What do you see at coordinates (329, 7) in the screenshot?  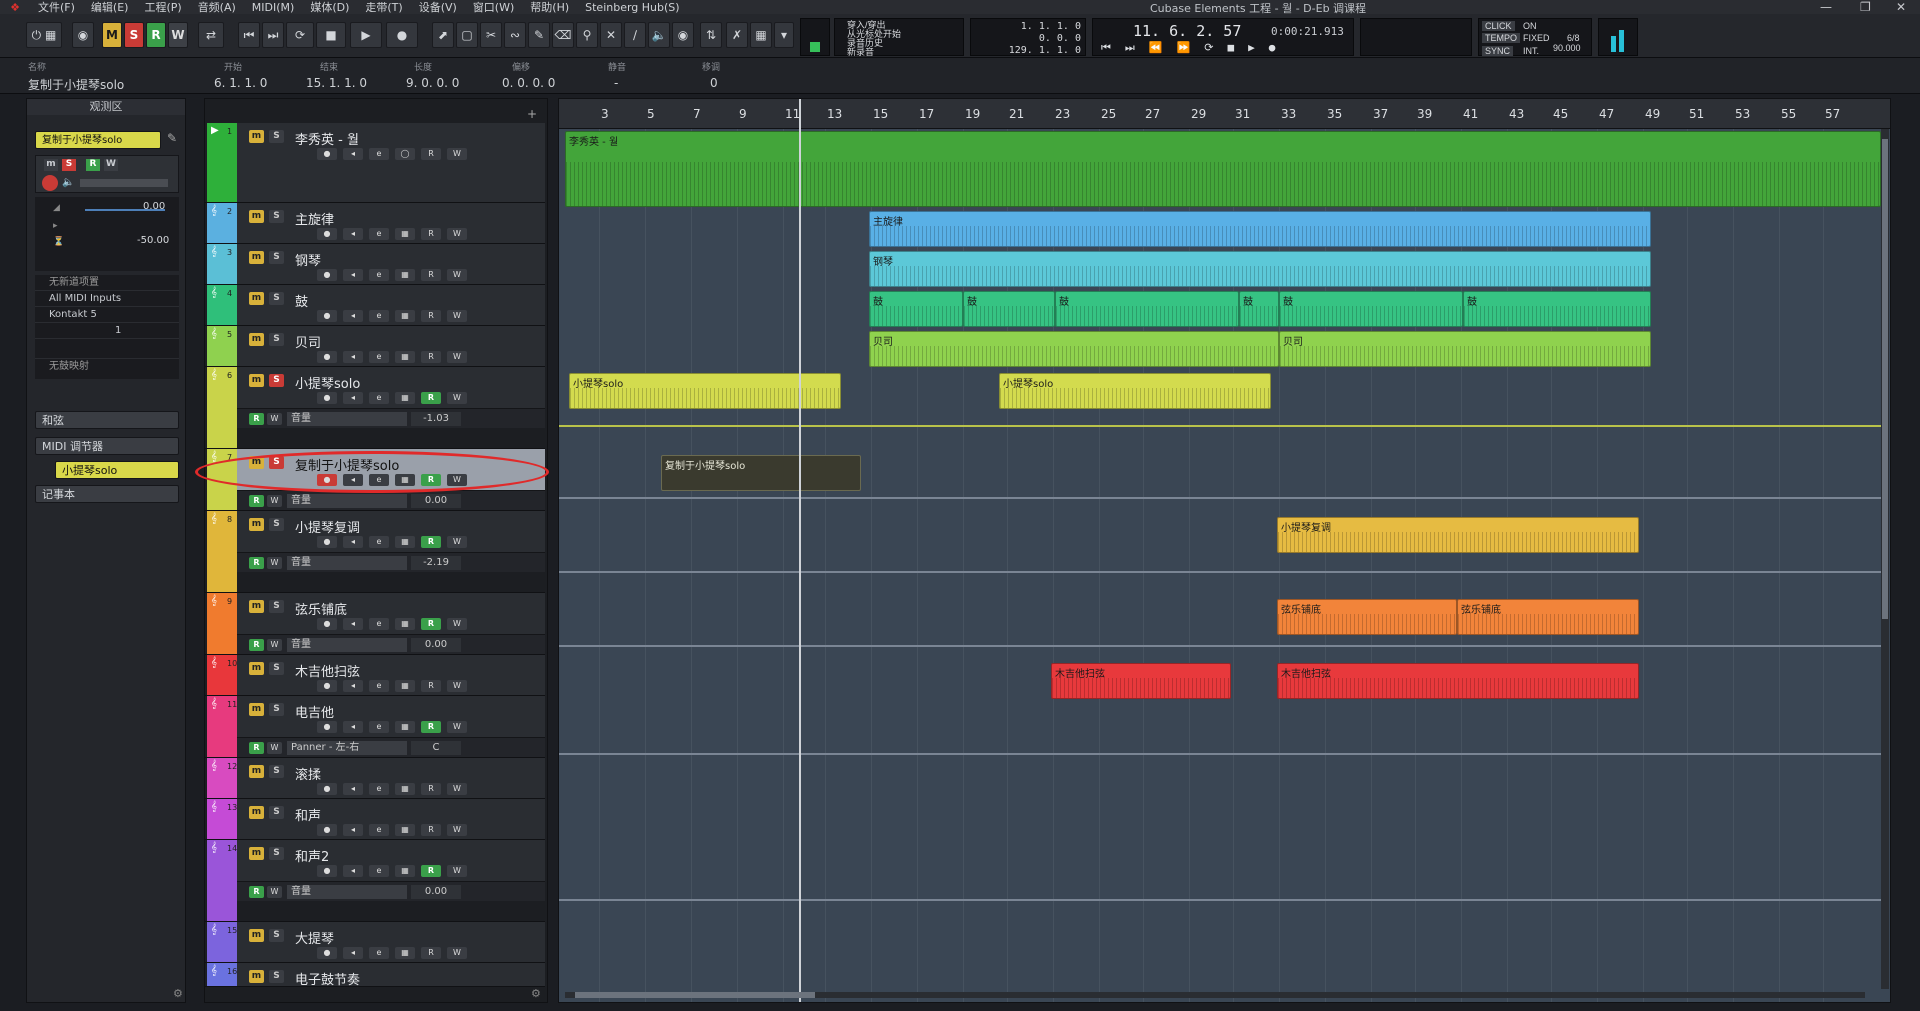 I see `menu-media: 媒体(D)` at bounding box center [329, 7].